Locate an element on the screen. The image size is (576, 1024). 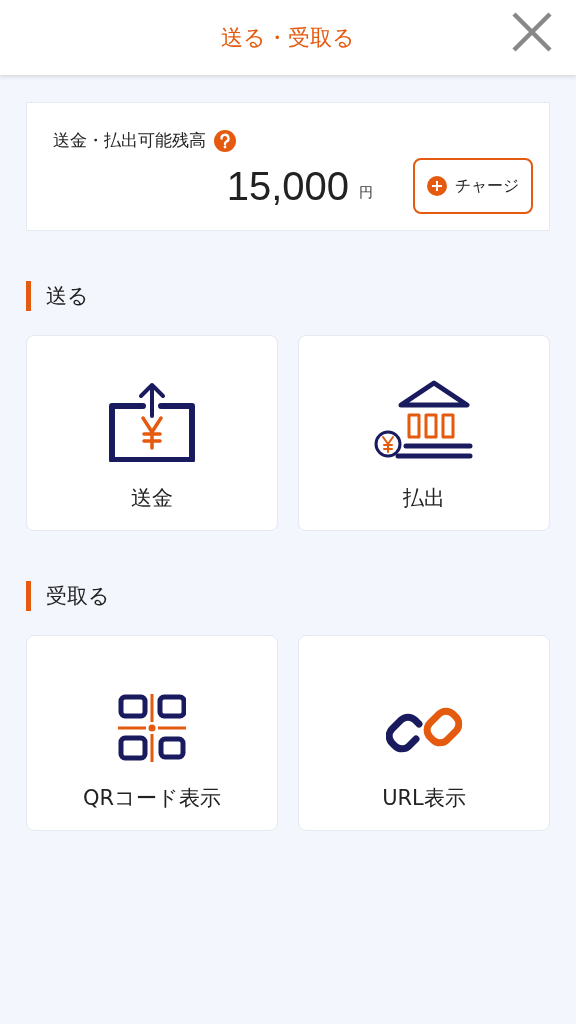
menu-tile: 送金 is located at coordinates (152, 433).